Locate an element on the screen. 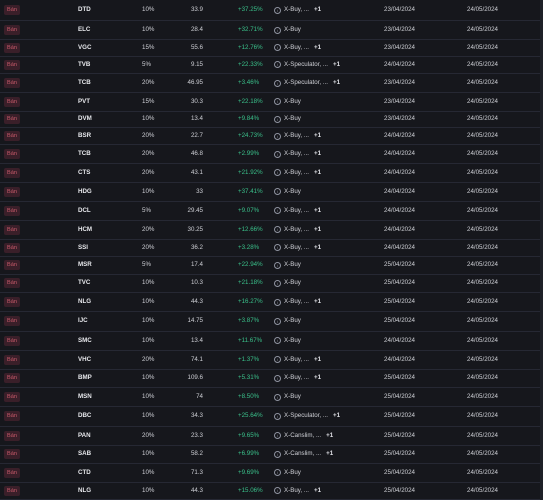  ticker-symbol: HCM is located at coordinates (85, 230).